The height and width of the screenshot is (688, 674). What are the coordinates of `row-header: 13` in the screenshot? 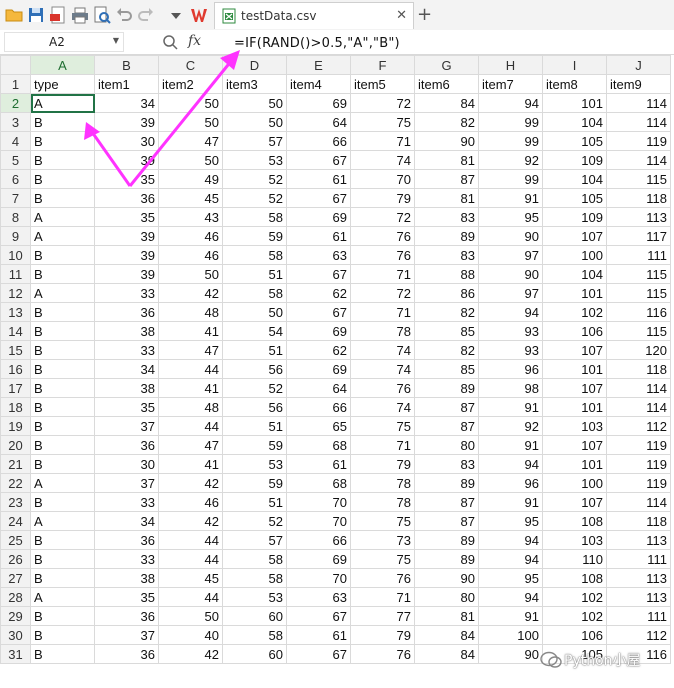 It's located at (15, 312).